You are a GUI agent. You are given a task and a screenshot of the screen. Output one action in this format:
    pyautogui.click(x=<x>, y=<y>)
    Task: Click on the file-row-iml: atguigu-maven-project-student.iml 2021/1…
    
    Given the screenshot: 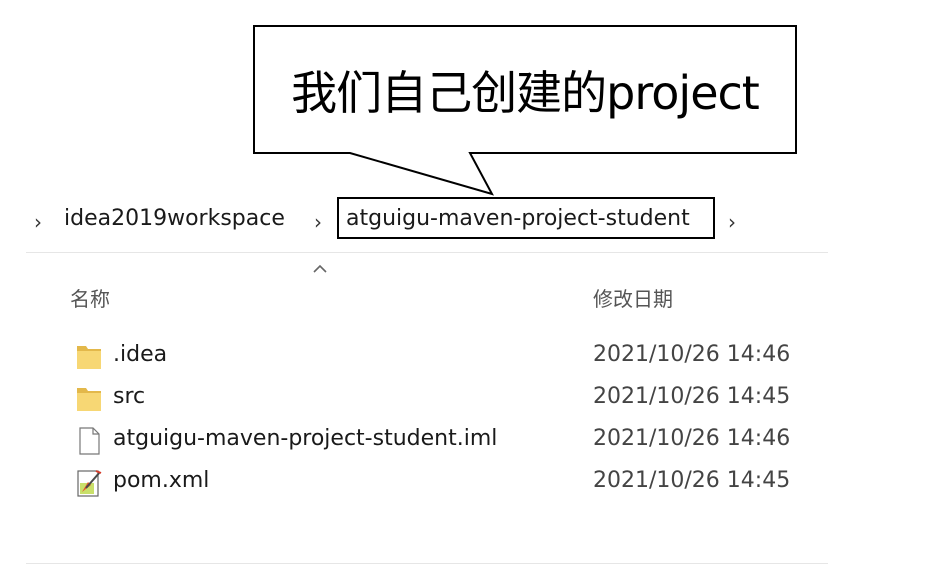 What is the action you would take?
    pyautogui.click(x=440, y=440)
    